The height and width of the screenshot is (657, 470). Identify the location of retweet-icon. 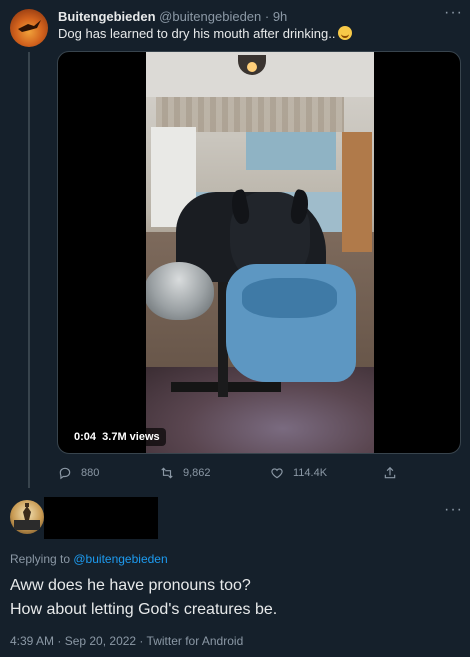
(167, 473).